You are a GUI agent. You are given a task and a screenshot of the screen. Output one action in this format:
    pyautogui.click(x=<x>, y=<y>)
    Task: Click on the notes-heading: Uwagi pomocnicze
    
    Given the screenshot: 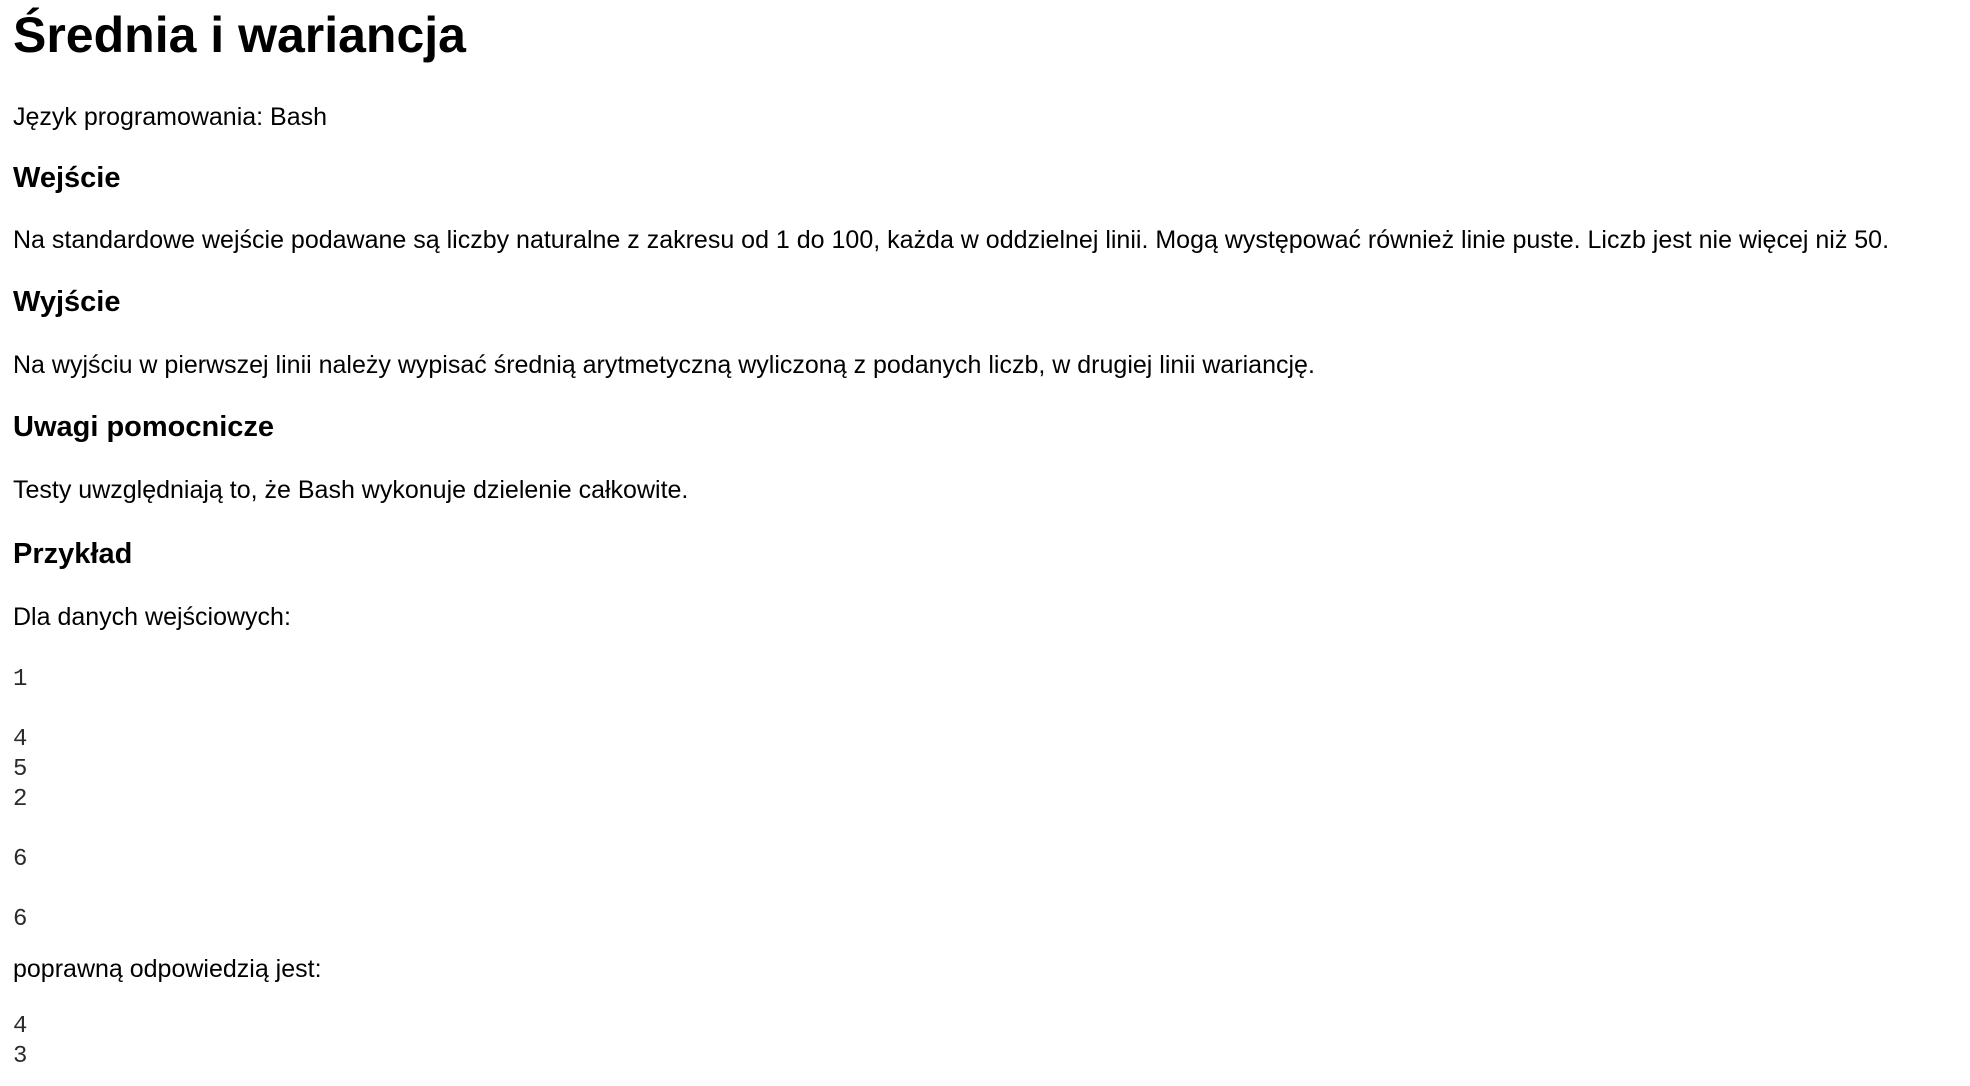 What is the action you would take?
    pyautogui.click(x=144, y=427)
    